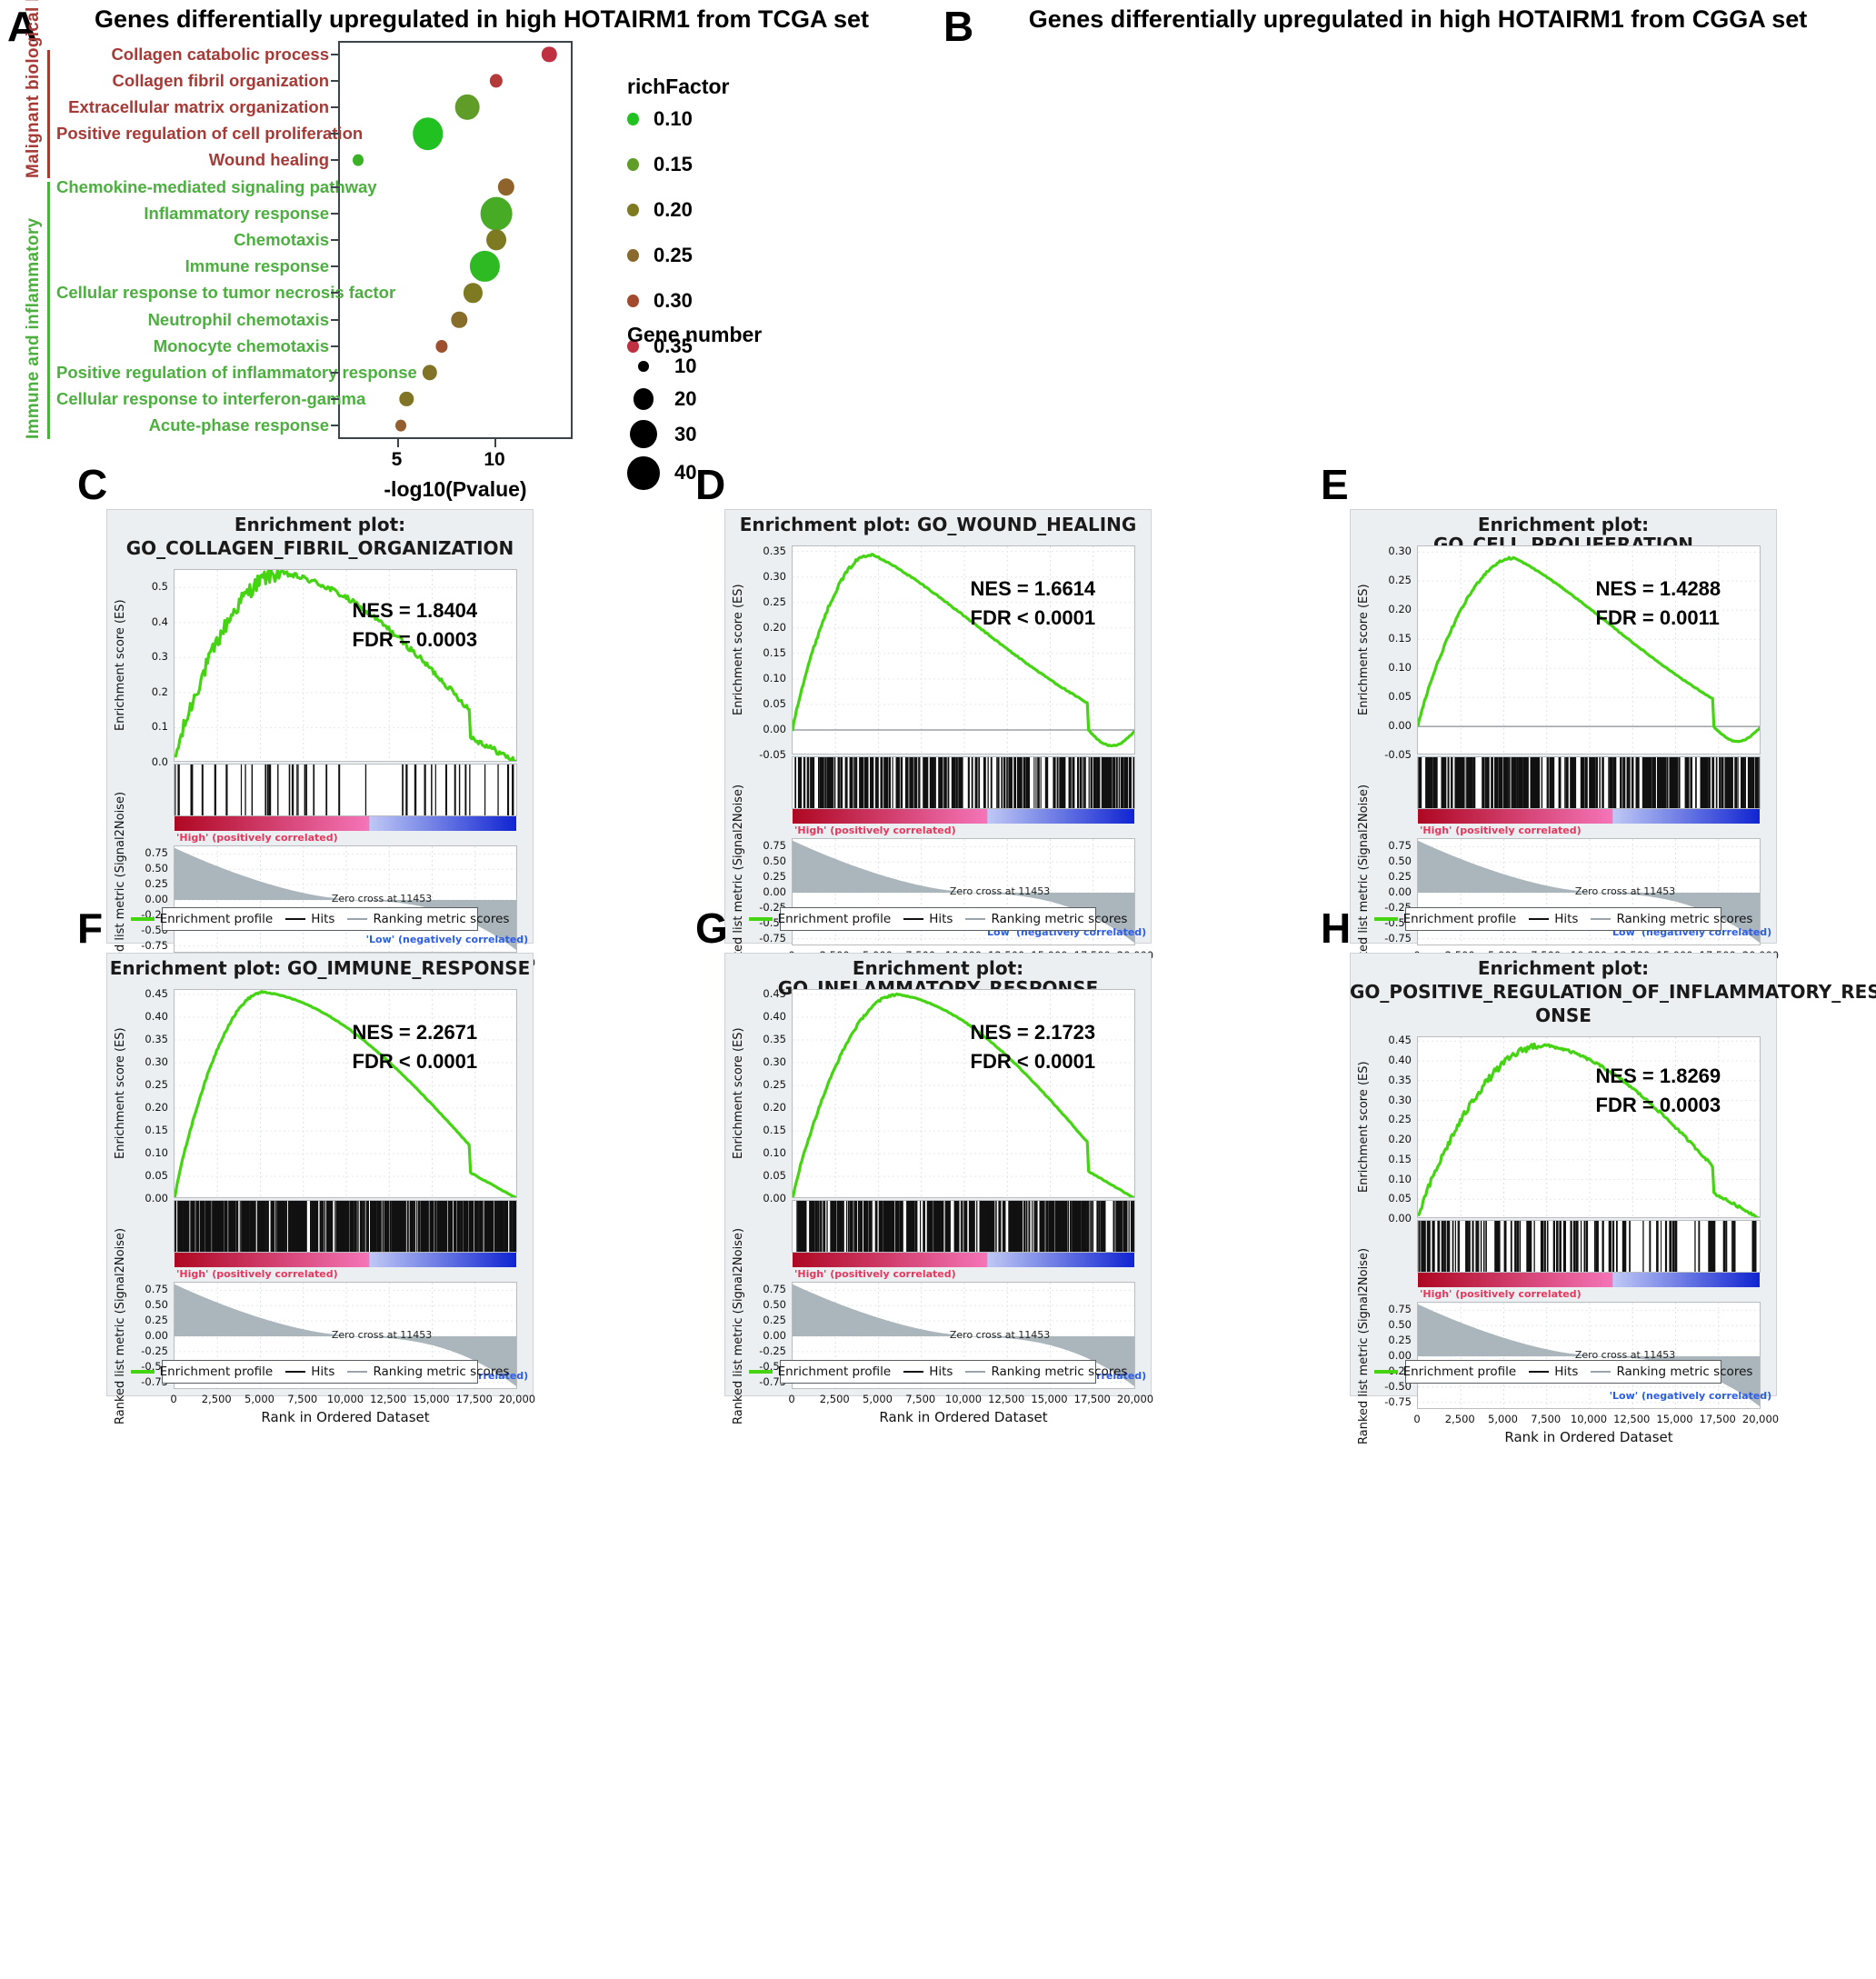 This screenshot has height=1979, width=1876. I want to click on group-label-malignant: Malignant biological behaviors, so click(33, 89).